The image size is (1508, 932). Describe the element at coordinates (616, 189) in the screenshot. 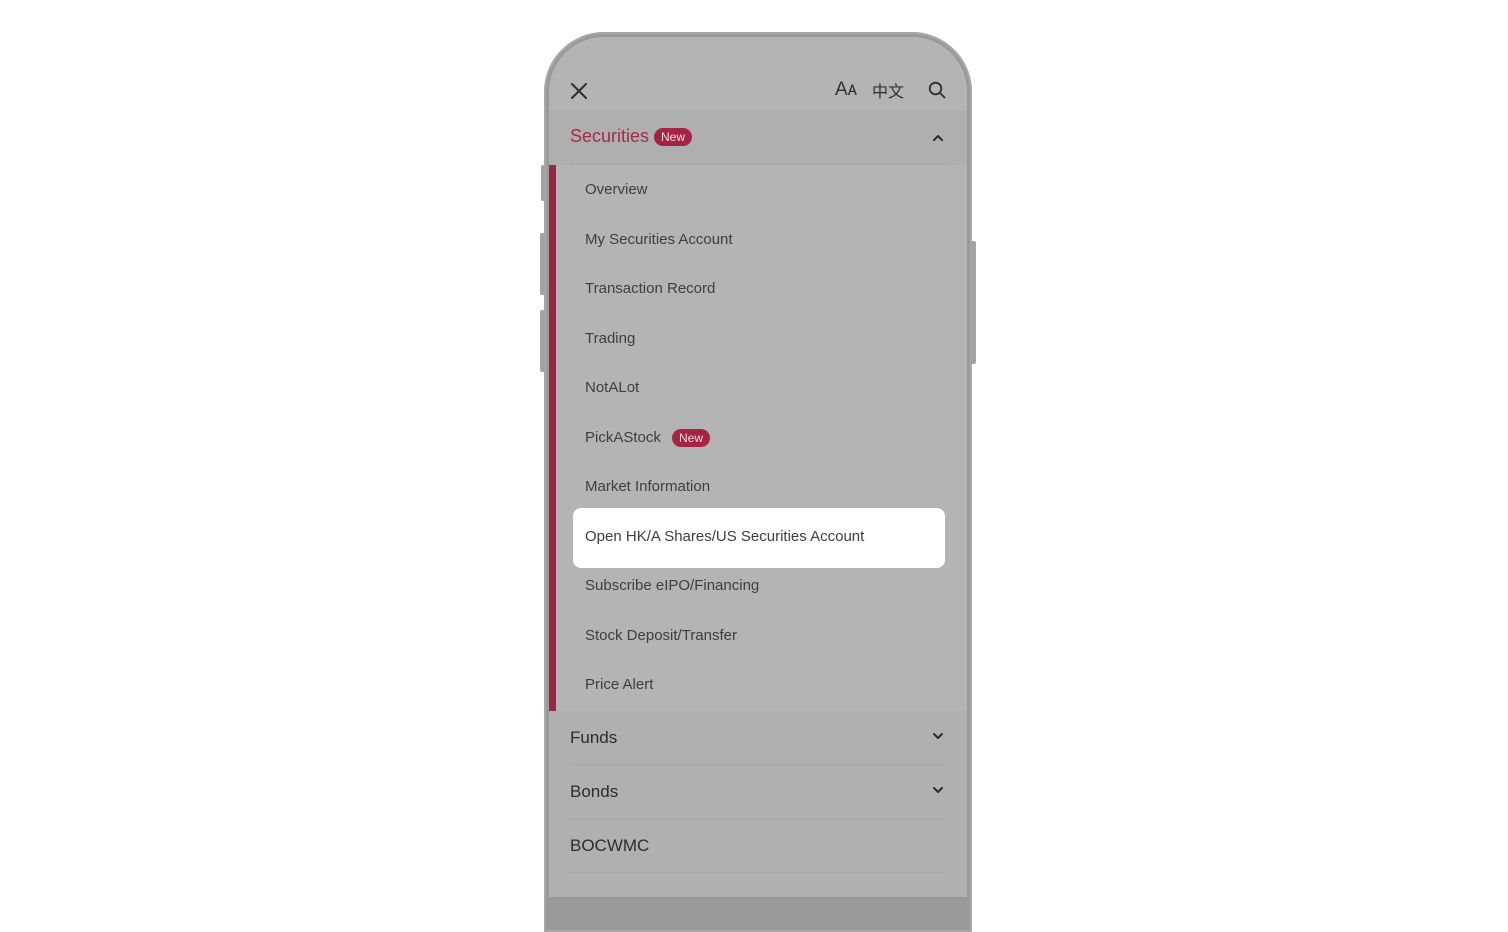

I see `submenu-item-overview: Overview` at that location.